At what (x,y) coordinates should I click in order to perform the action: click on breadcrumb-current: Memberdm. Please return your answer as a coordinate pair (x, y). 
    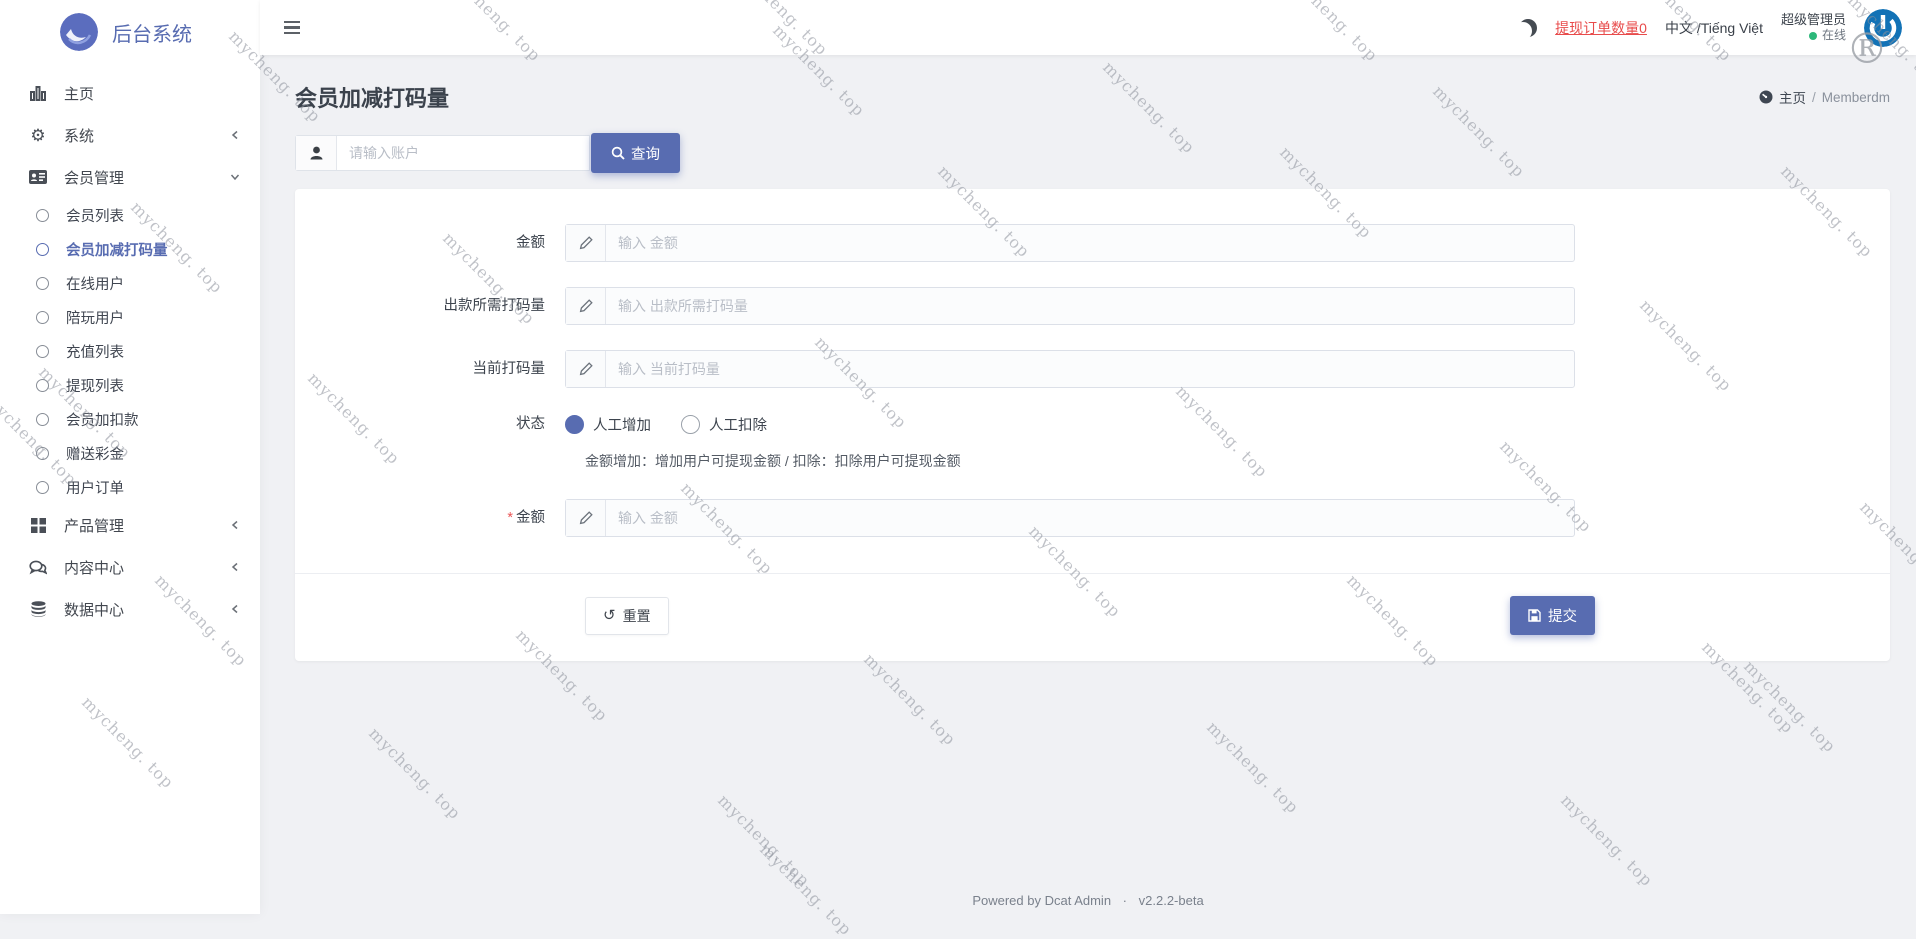
    Looking at the image, I should click on (1856, 97).